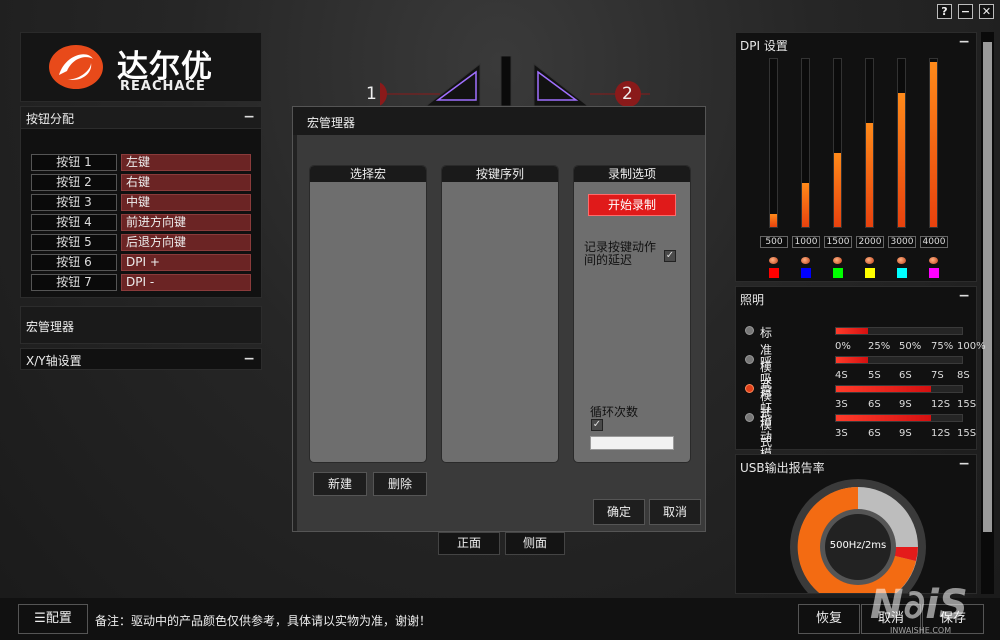 This screenshot has height=640, width=1000. I want to click on tab-side: 侧面, so click(535, 543).